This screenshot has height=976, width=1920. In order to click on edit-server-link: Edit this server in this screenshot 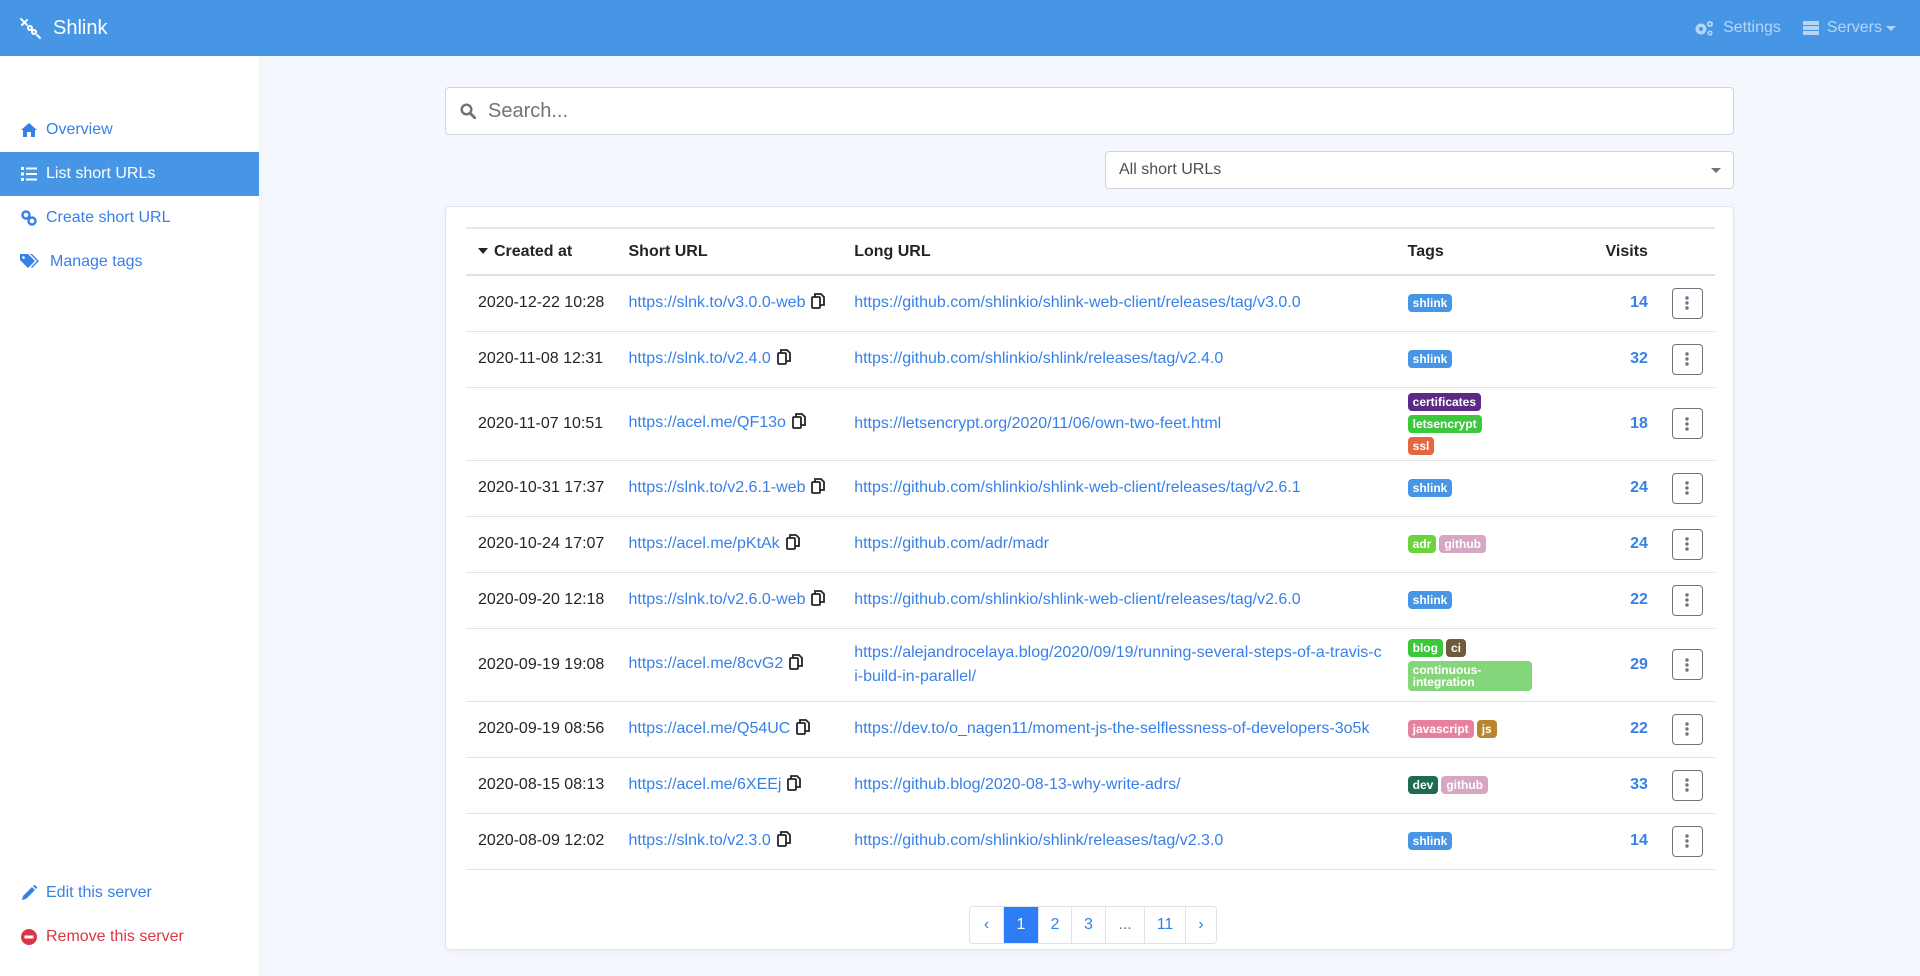, I will do `click(129, 893)`.